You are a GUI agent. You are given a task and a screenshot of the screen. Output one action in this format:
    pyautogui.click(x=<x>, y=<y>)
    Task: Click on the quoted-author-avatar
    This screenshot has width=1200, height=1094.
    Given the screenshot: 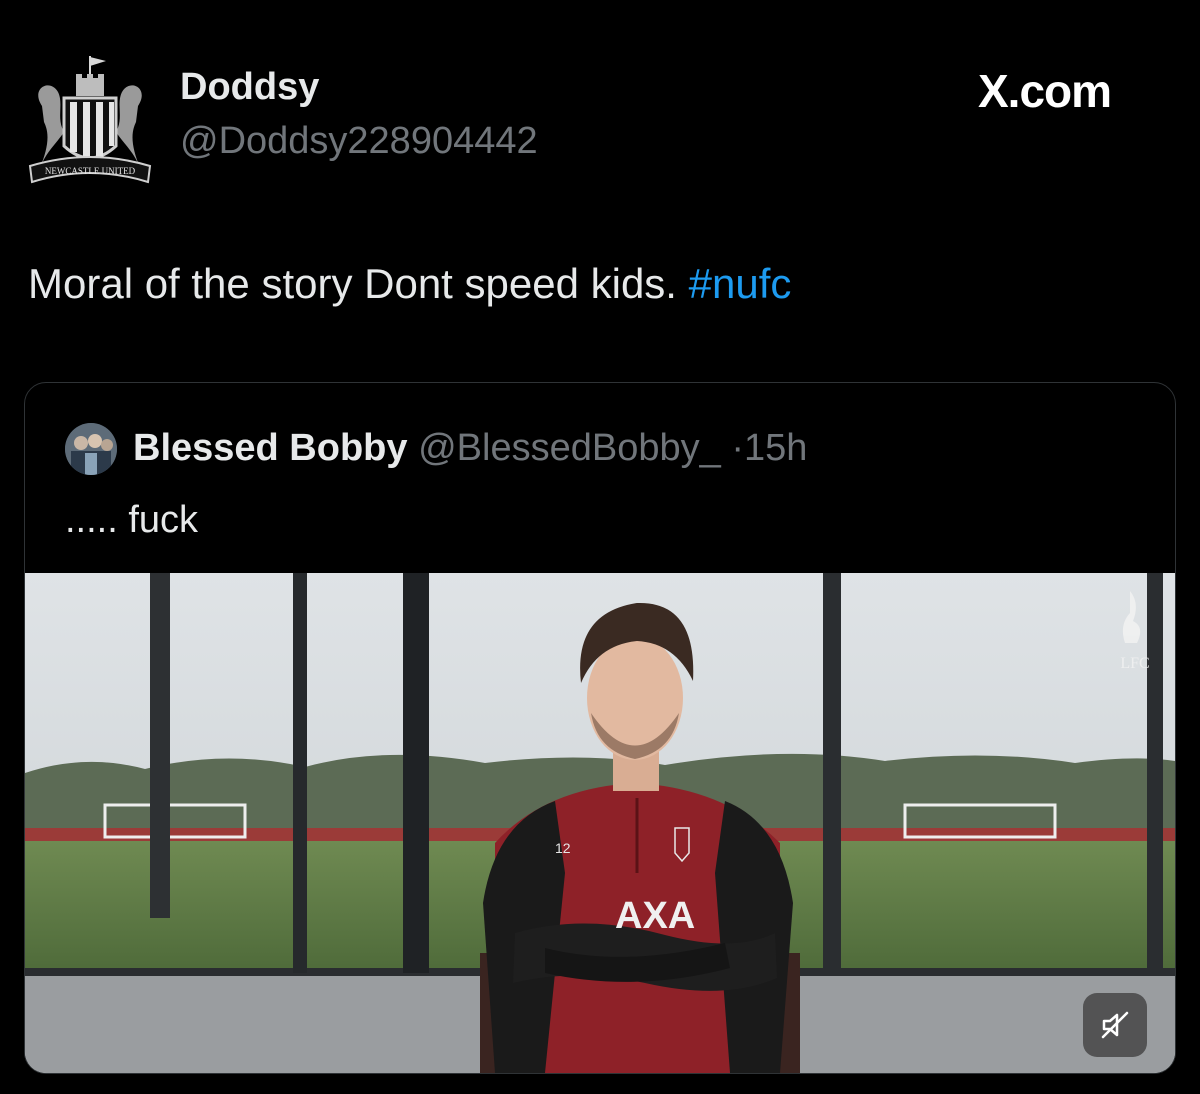 What is the action you would take?
    pyautogui.click(x=91, y=449)
    